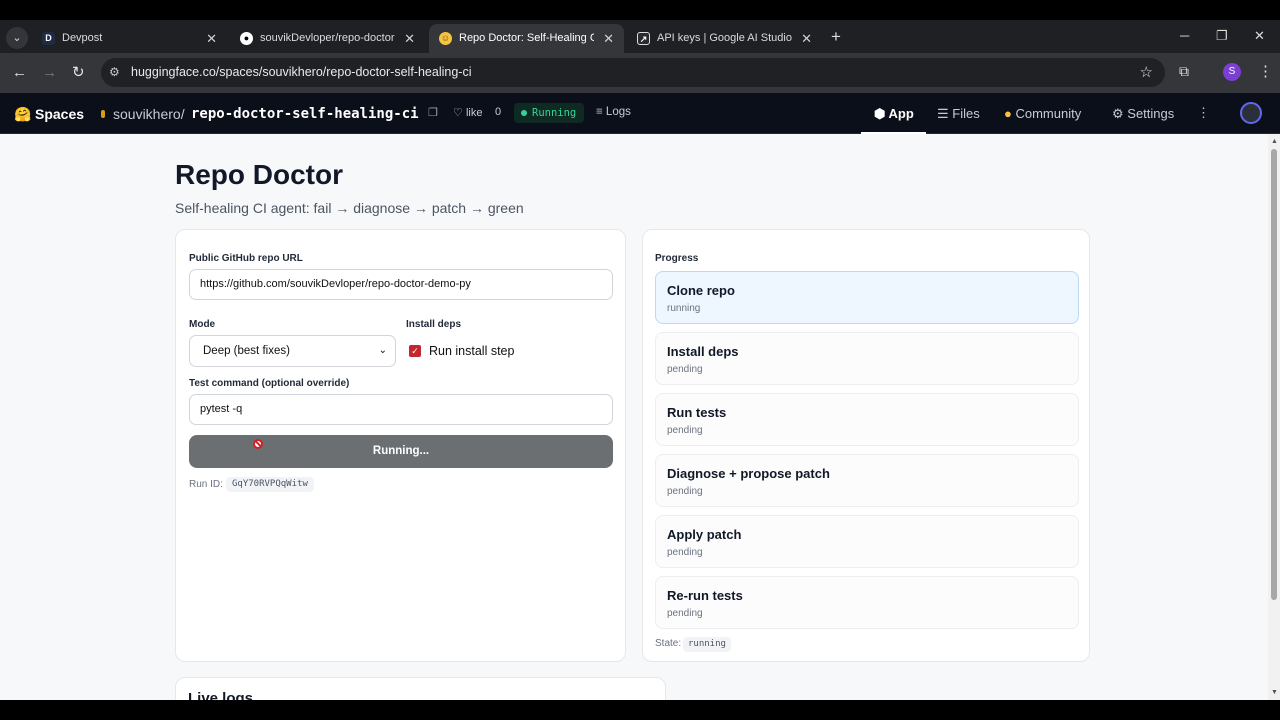 The width and height of the screenshot is (1280, 720). What do you see at coordinates (640, 710) in the screenshot?
I see `screen-bottom-edge` at bounding box center [640, 710].